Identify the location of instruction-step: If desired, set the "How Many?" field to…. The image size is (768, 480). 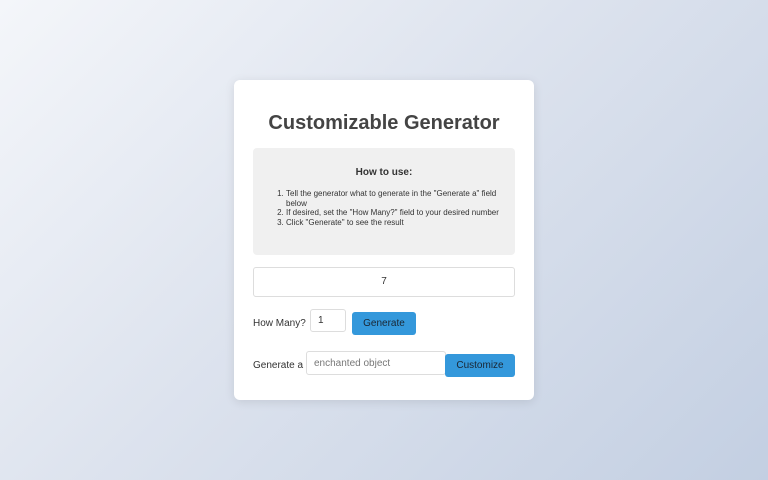
(402, 213).